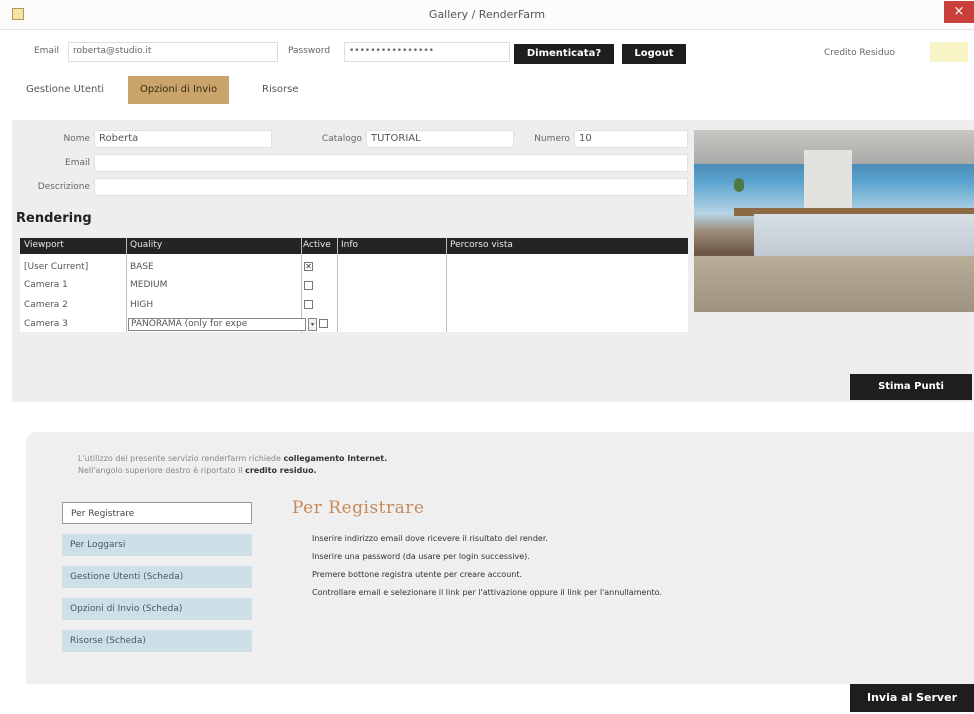  I want to click on section-title: Per Registrare, so click(358, 508).